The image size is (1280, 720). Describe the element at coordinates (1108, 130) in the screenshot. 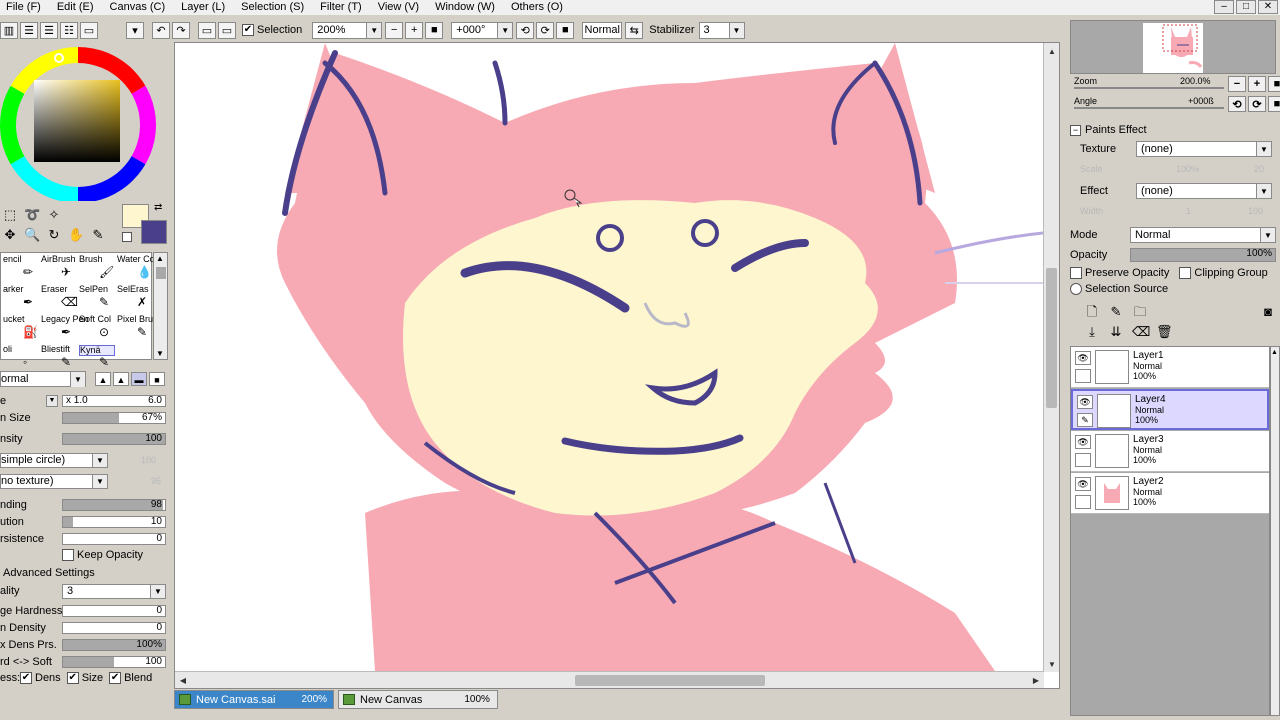

I see `paints-effect-header: − Paints Effect` at that location.